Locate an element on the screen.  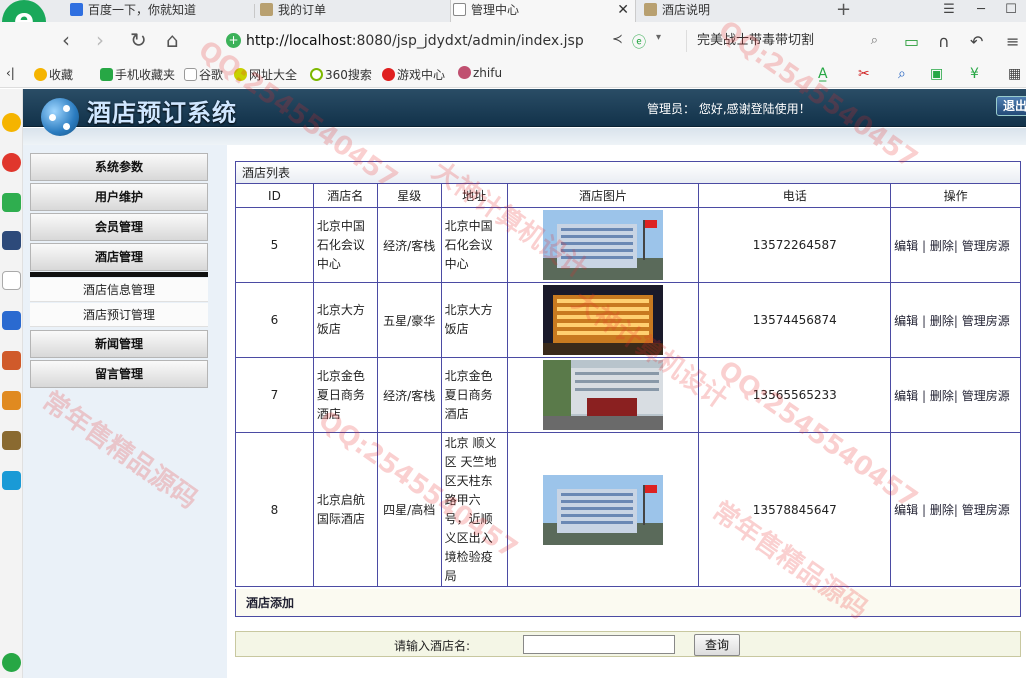
col-name: 酒店名 is located at coordinates (345, 195).